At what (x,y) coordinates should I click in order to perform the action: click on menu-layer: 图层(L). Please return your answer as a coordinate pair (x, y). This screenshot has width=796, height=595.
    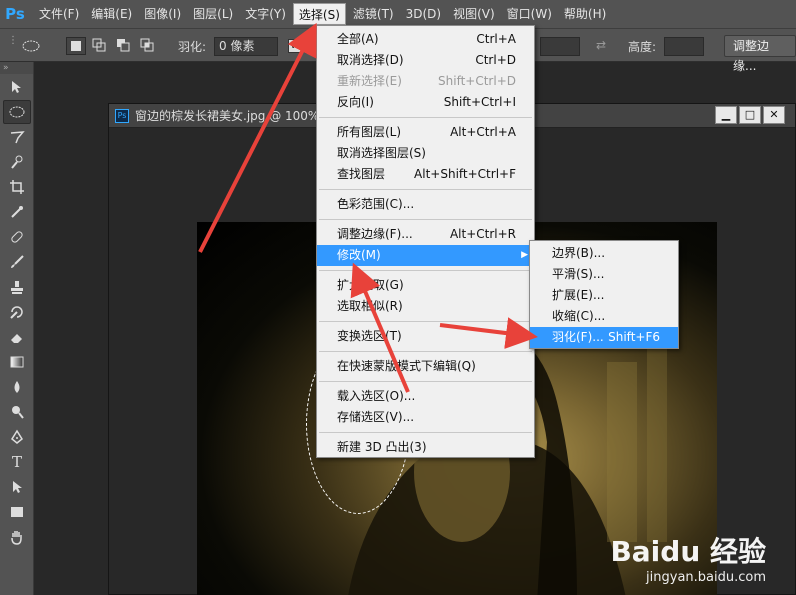
    Looking at the image, I should click on (213, 14).